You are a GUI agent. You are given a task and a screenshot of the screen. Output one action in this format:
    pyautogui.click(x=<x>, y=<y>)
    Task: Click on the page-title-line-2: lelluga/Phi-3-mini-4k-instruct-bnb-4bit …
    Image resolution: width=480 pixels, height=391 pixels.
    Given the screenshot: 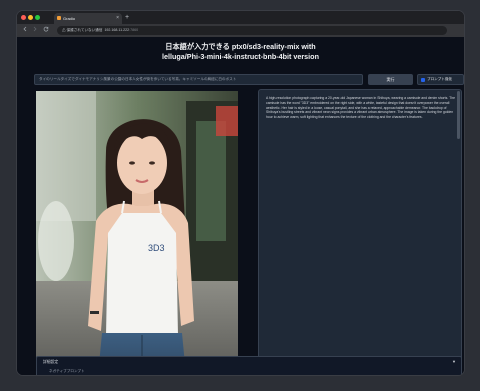 What is the action you would take?
    pyautogui.click(x=240, y=56)
    